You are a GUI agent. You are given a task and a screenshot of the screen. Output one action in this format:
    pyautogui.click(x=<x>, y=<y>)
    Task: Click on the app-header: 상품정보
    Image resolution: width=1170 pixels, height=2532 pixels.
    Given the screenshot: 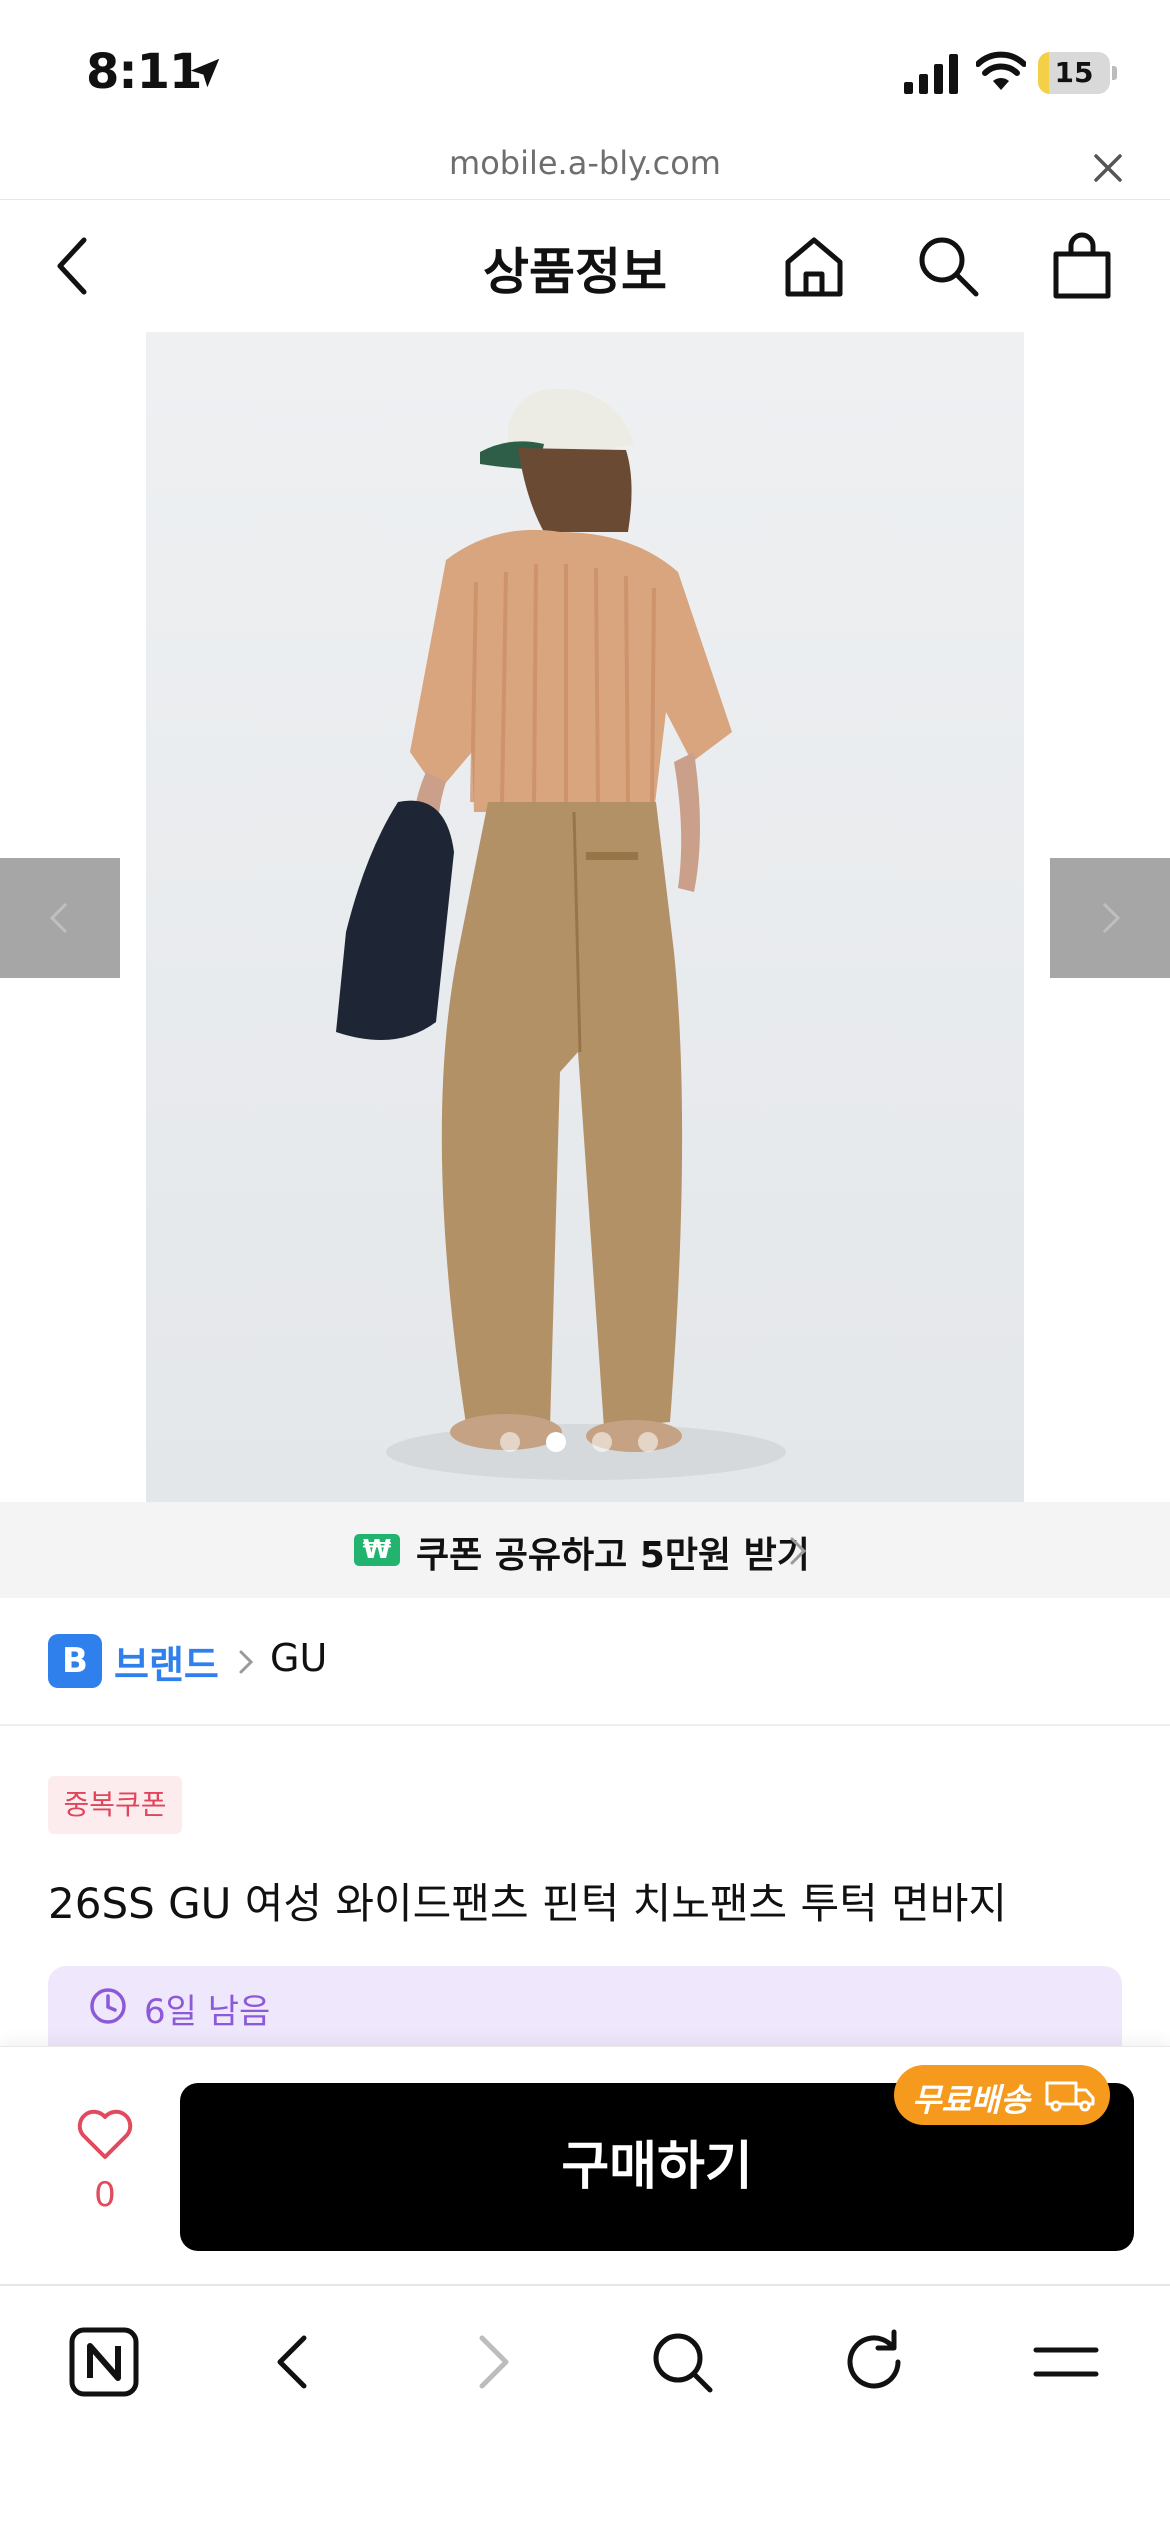 What is the action you would take?
    pyautogui.click(x=585, y=266)
    